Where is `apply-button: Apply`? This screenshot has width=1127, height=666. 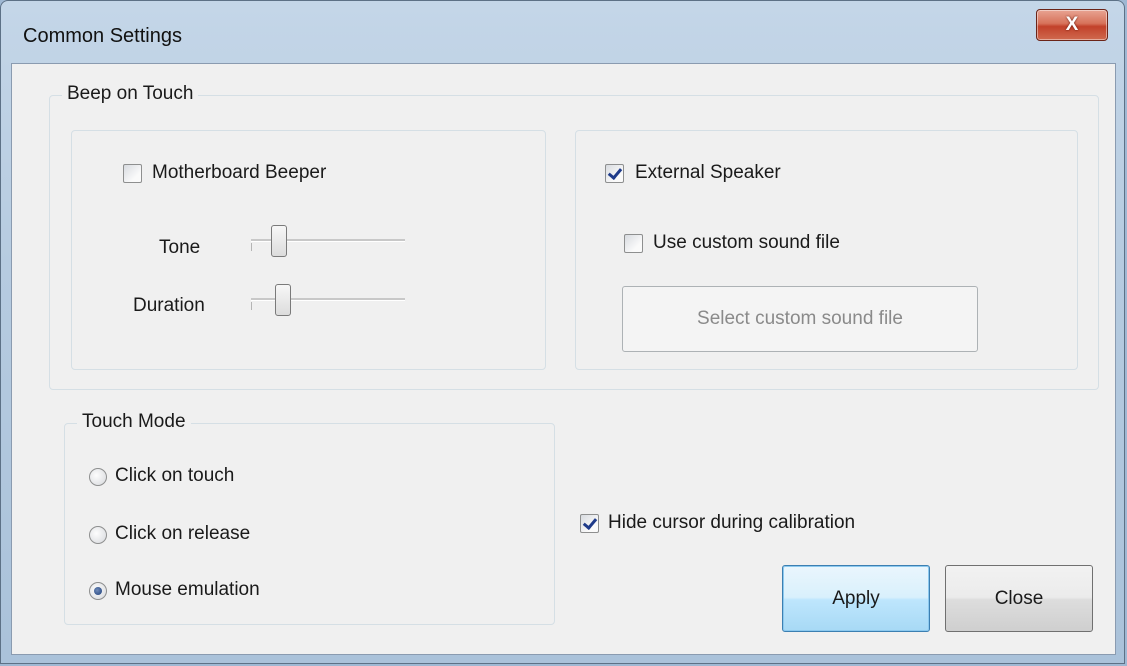
apply-button: Apply is located at coordinates (856, 598).